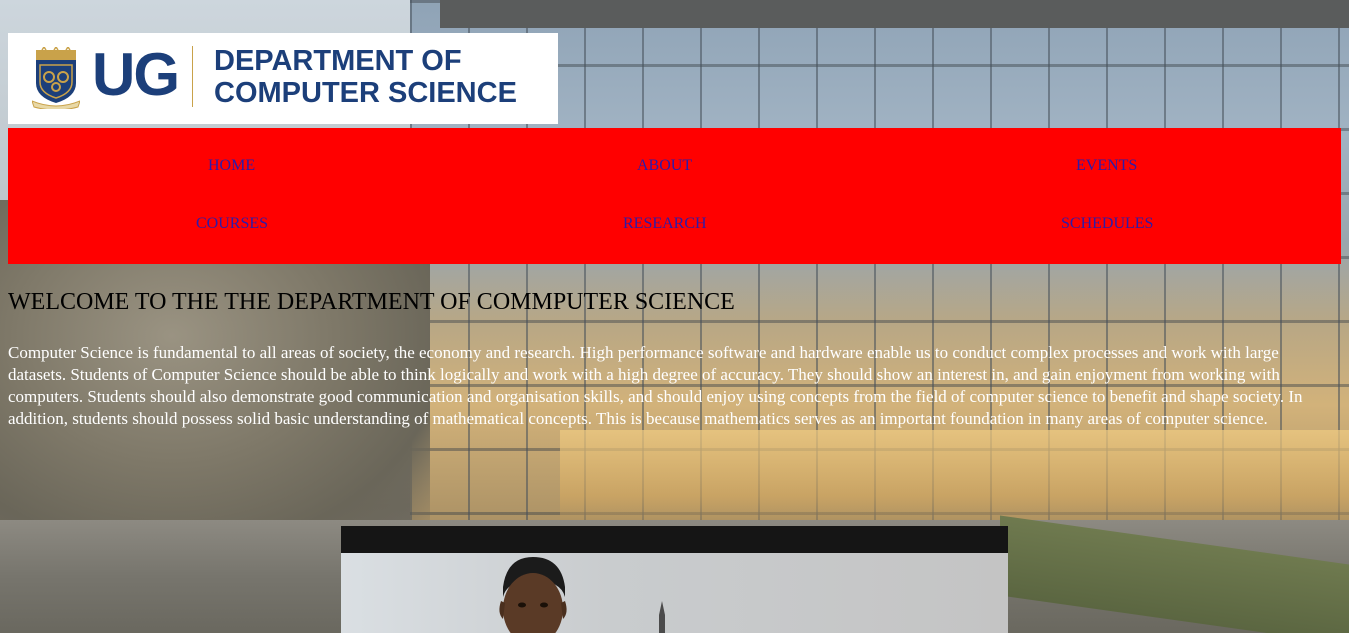 The height and width of the screenshot is (633, 1349). I want to click on logo-title-line-1: DEPARTMENT OF, so click(338, 61).